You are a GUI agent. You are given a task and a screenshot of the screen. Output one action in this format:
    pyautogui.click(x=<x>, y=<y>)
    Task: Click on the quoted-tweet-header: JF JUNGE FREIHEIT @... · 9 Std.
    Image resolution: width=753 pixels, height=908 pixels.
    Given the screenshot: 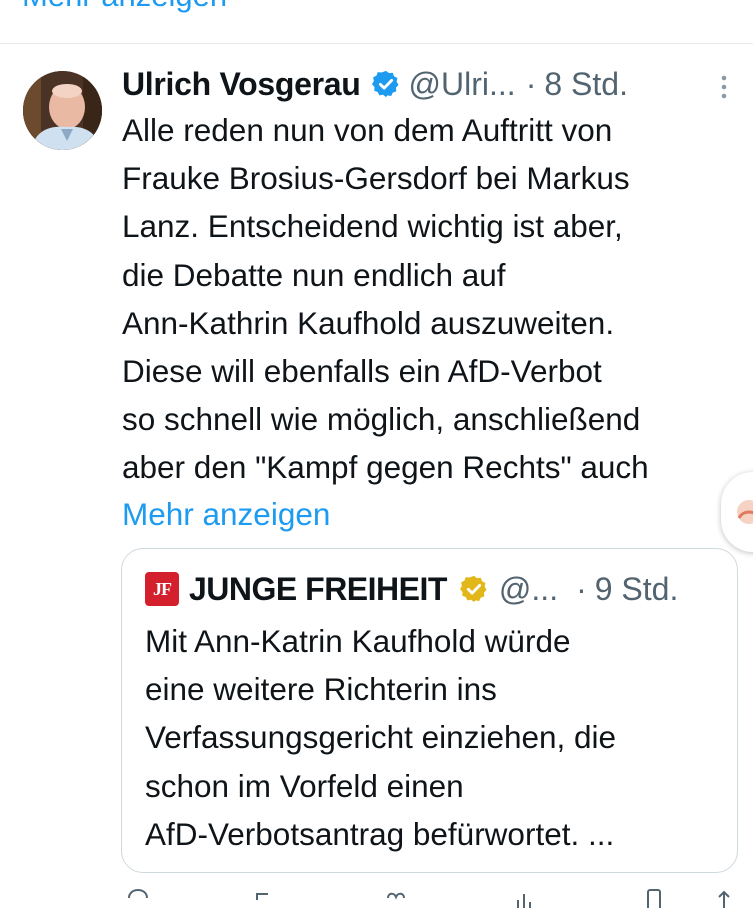 What is the action you would take?
    pyautogui.click(x=411, y=589)
    